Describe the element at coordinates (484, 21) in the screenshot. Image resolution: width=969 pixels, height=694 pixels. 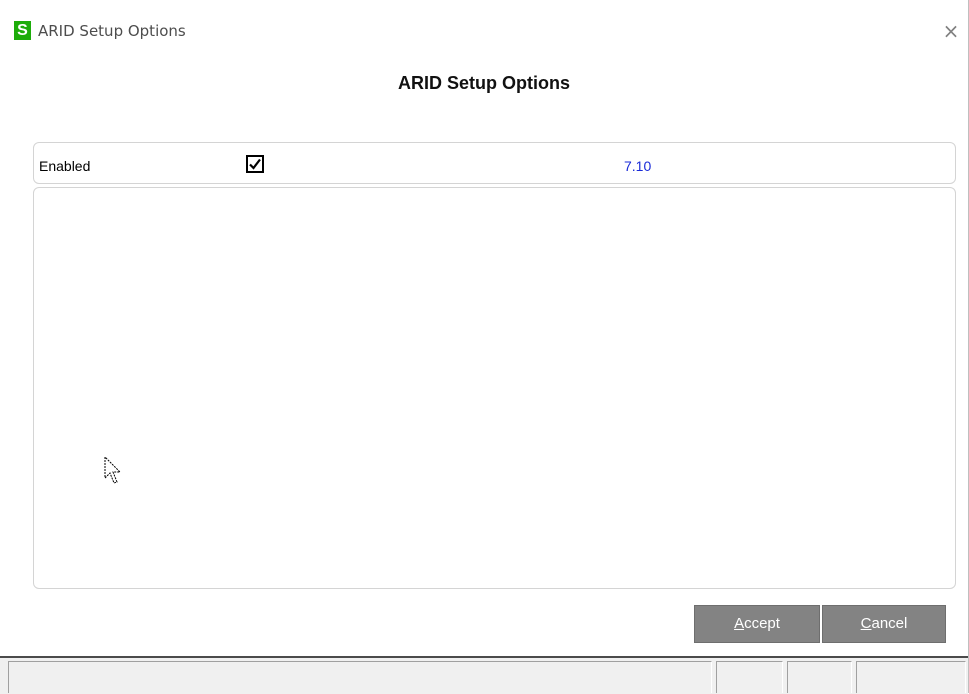
I see `title-bar: S ARID Setup Options ×` at that location.